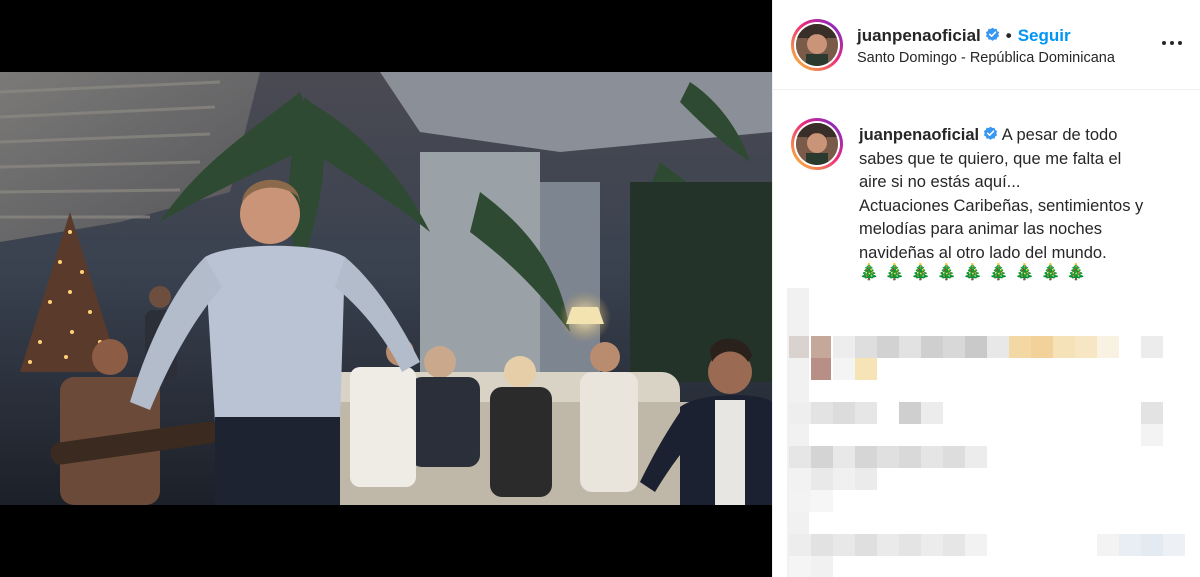 The image size is (1200, 577). Describe the element at coordinates (919, 35) in the screenshot. I see `username-link: juanpenaoficial` at that location.